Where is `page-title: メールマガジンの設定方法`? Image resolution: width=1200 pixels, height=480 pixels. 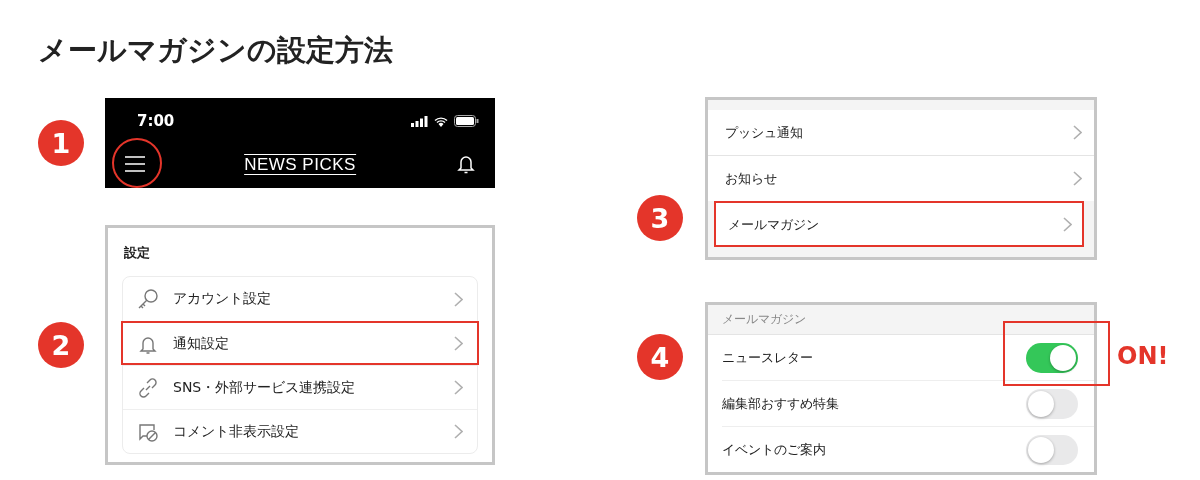
page-title: メールマガジンの設定方法 is located at coordinates (215, 50).